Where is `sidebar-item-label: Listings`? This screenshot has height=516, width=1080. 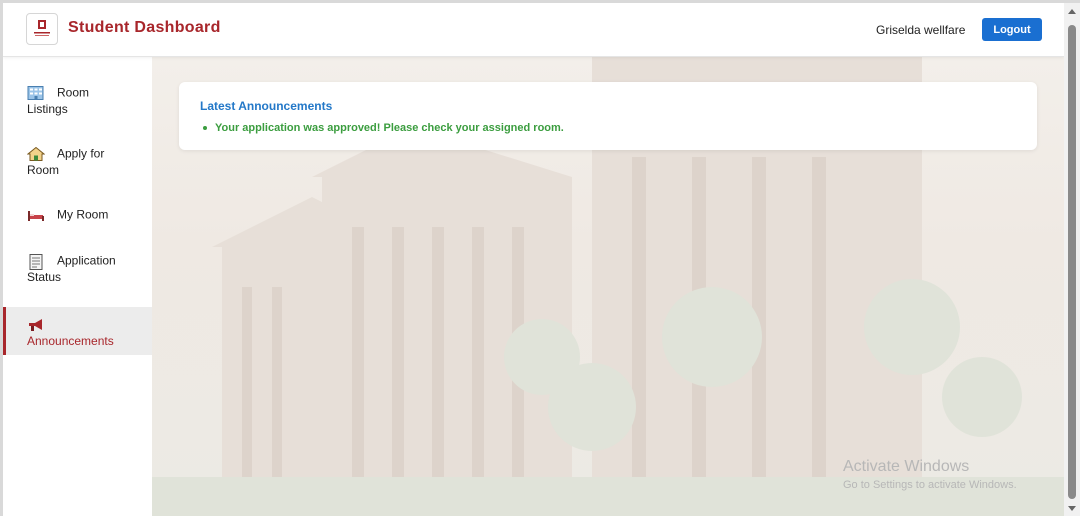
sidebar-item-label: Listings is located at coordinates (47, 109).